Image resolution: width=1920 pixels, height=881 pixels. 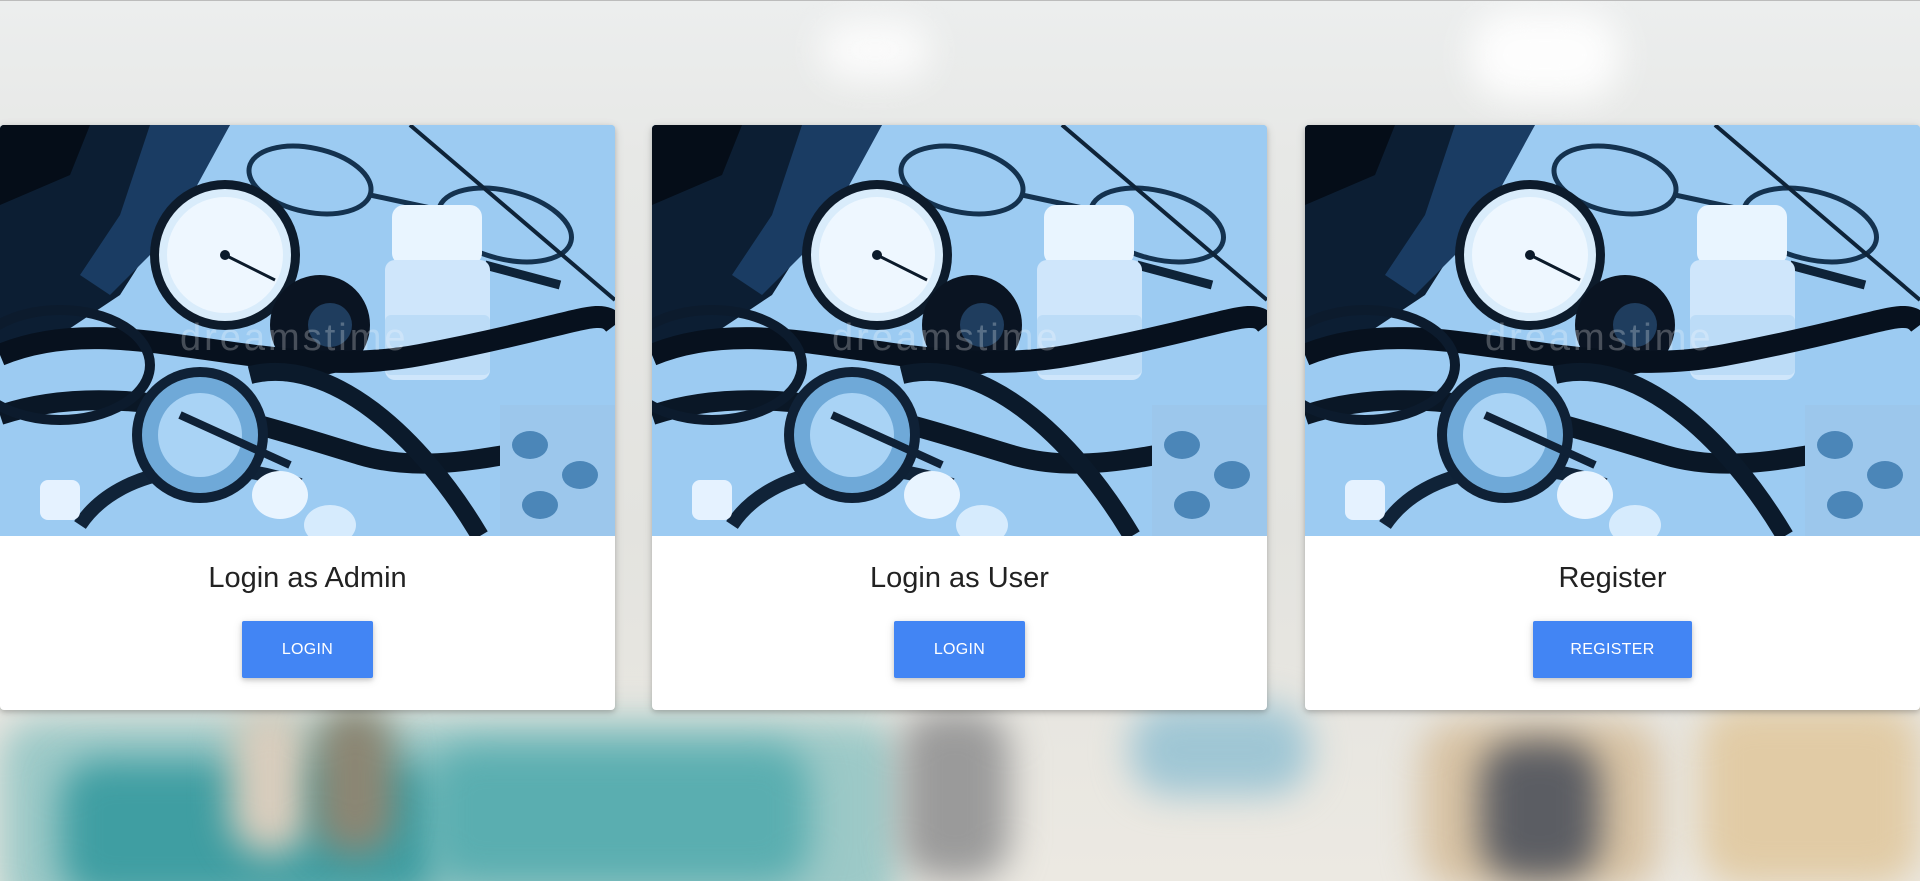 What do you see at coordinates (959, 649) in the screenshot?
I see `user-login-button: LOGIN` at bounding box center [959, 649].